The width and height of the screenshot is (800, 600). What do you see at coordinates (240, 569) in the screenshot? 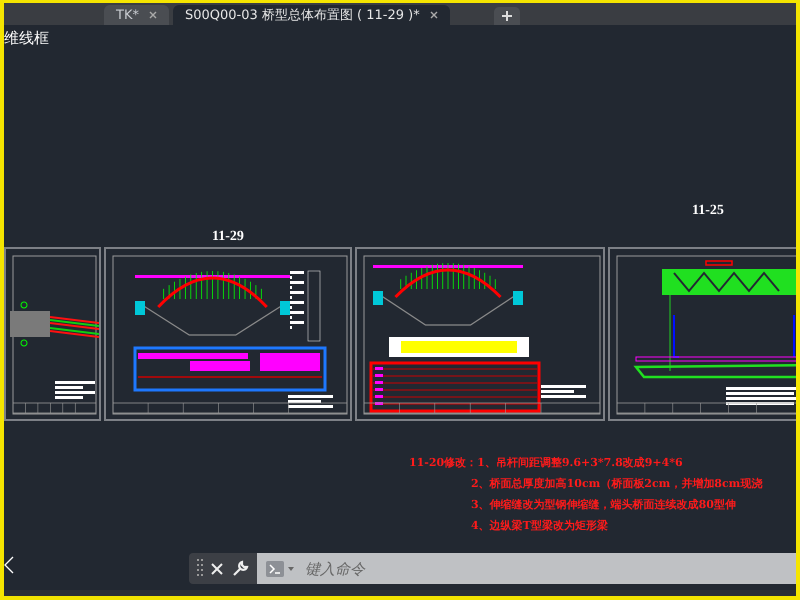
I see `wrench-icon` at bounding box center [240, 569].